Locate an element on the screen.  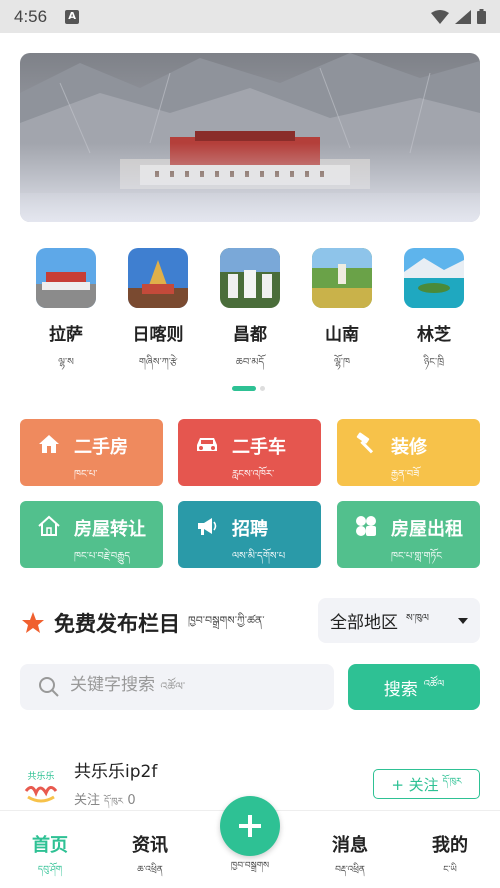
category-label: 招聘 is located at coordinates (250, 529).